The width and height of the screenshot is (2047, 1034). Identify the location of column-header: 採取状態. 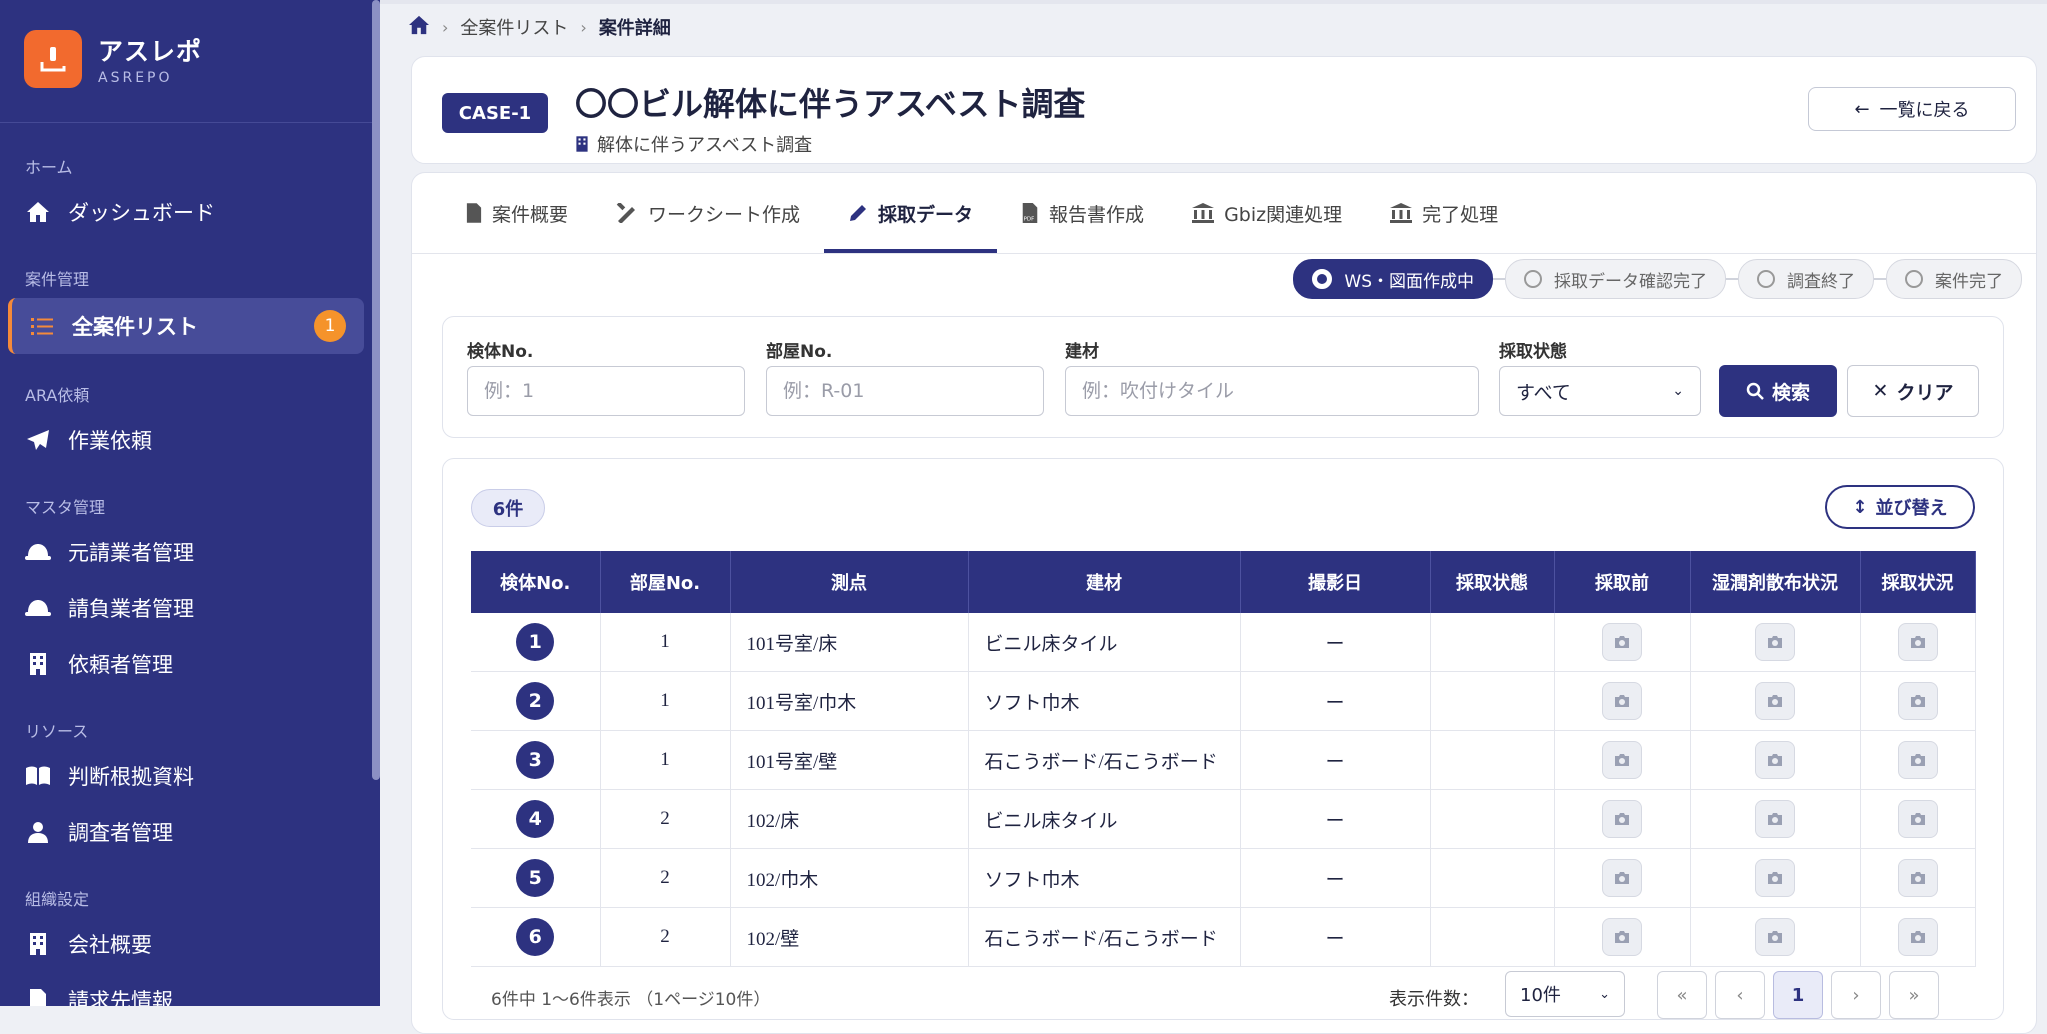
(1492, 582).